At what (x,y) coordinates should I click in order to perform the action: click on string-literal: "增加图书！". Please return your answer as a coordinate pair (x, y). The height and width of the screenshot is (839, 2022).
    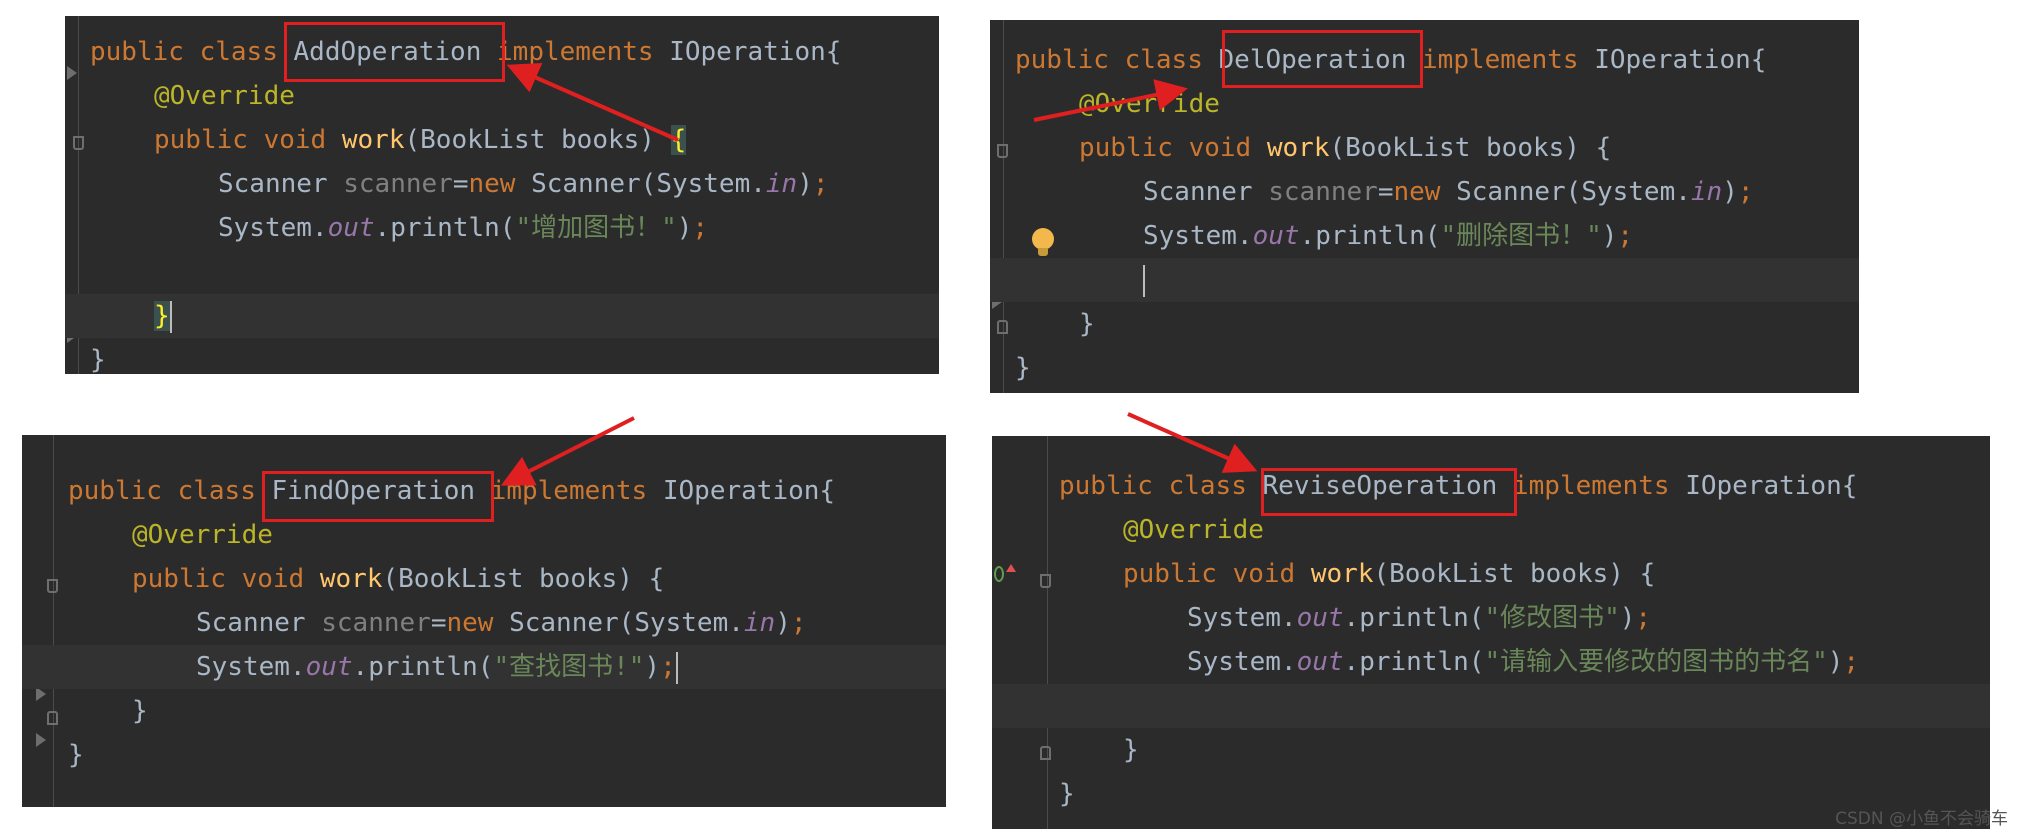
    Looking at the image, I should click on (596, 228).